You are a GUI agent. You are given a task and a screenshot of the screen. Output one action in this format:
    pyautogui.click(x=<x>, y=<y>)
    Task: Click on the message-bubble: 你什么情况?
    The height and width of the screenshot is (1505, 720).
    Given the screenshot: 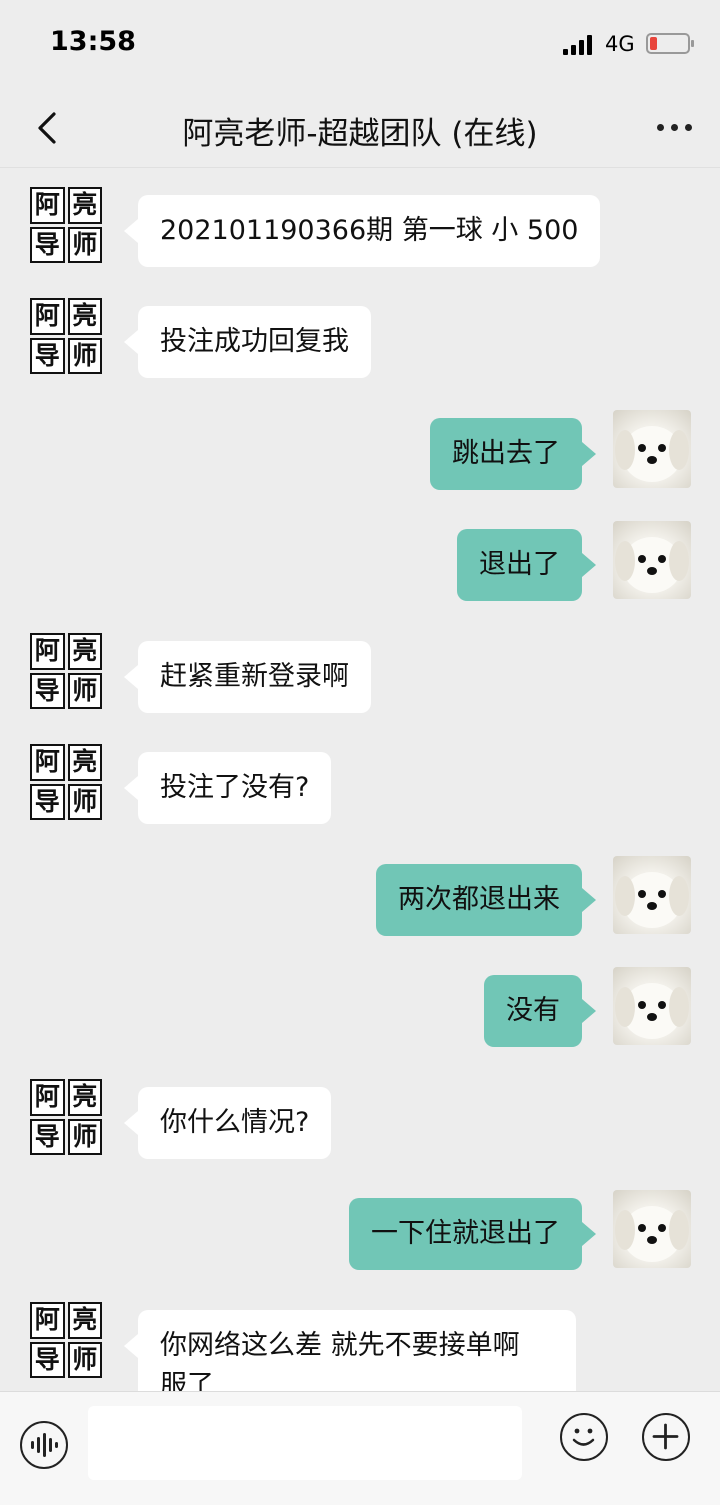 What is the action you would take?
    pyautogui.click(x=227, y=1123)
    